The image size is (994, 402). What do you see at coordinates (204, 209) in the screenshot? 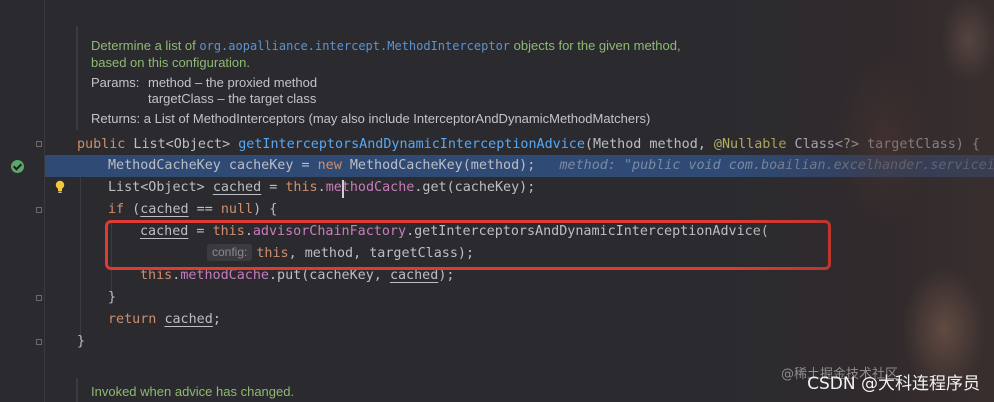
I see `l4-eq: ==` at bounding box center [204, 209].